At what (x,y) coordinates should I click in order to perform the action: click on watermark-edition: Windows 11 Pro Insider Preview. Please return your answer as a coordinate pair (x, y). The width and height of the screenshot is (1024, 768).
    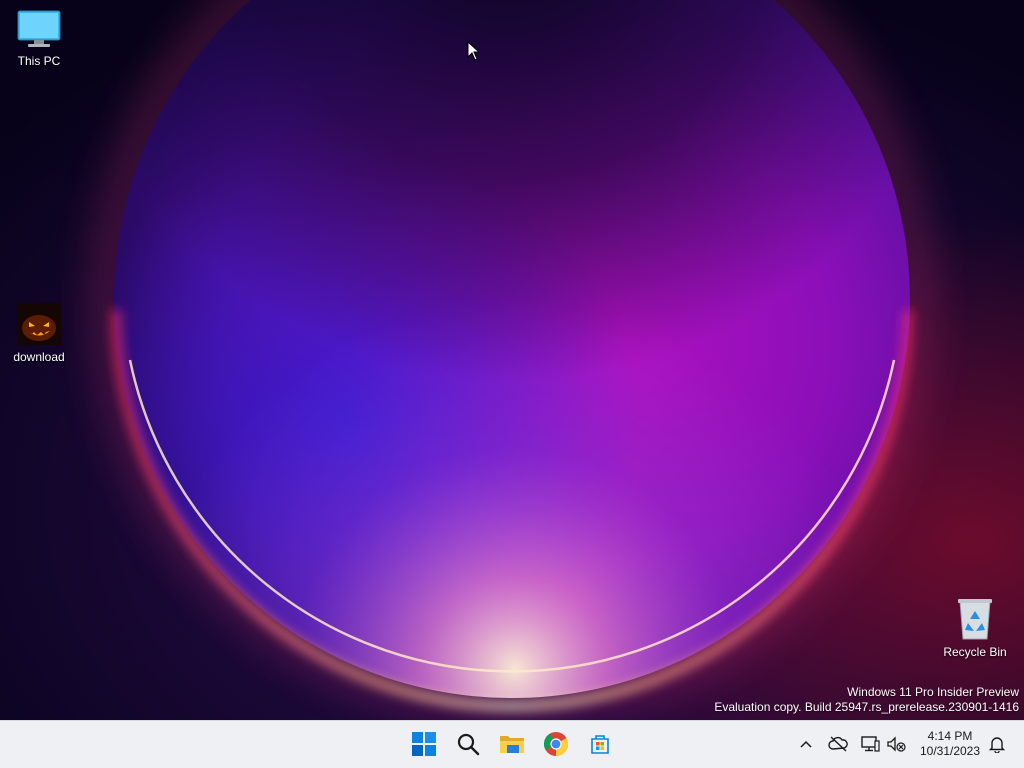
    Looking at the image, I should click on (933, 692).